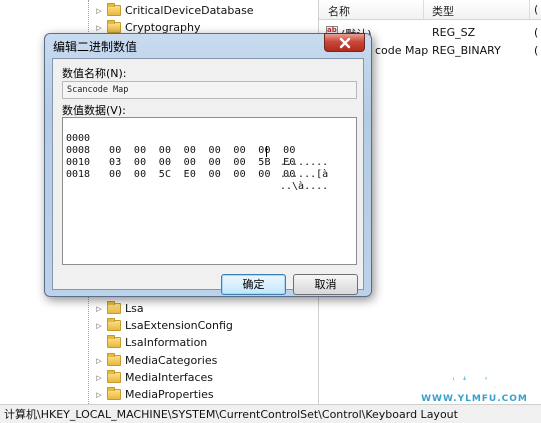 The image size is (541, 423). What do you see at coordinates (339, 11) in the screenshot?
I see `column-header-name: 名称` at bounding box center [339, 11].